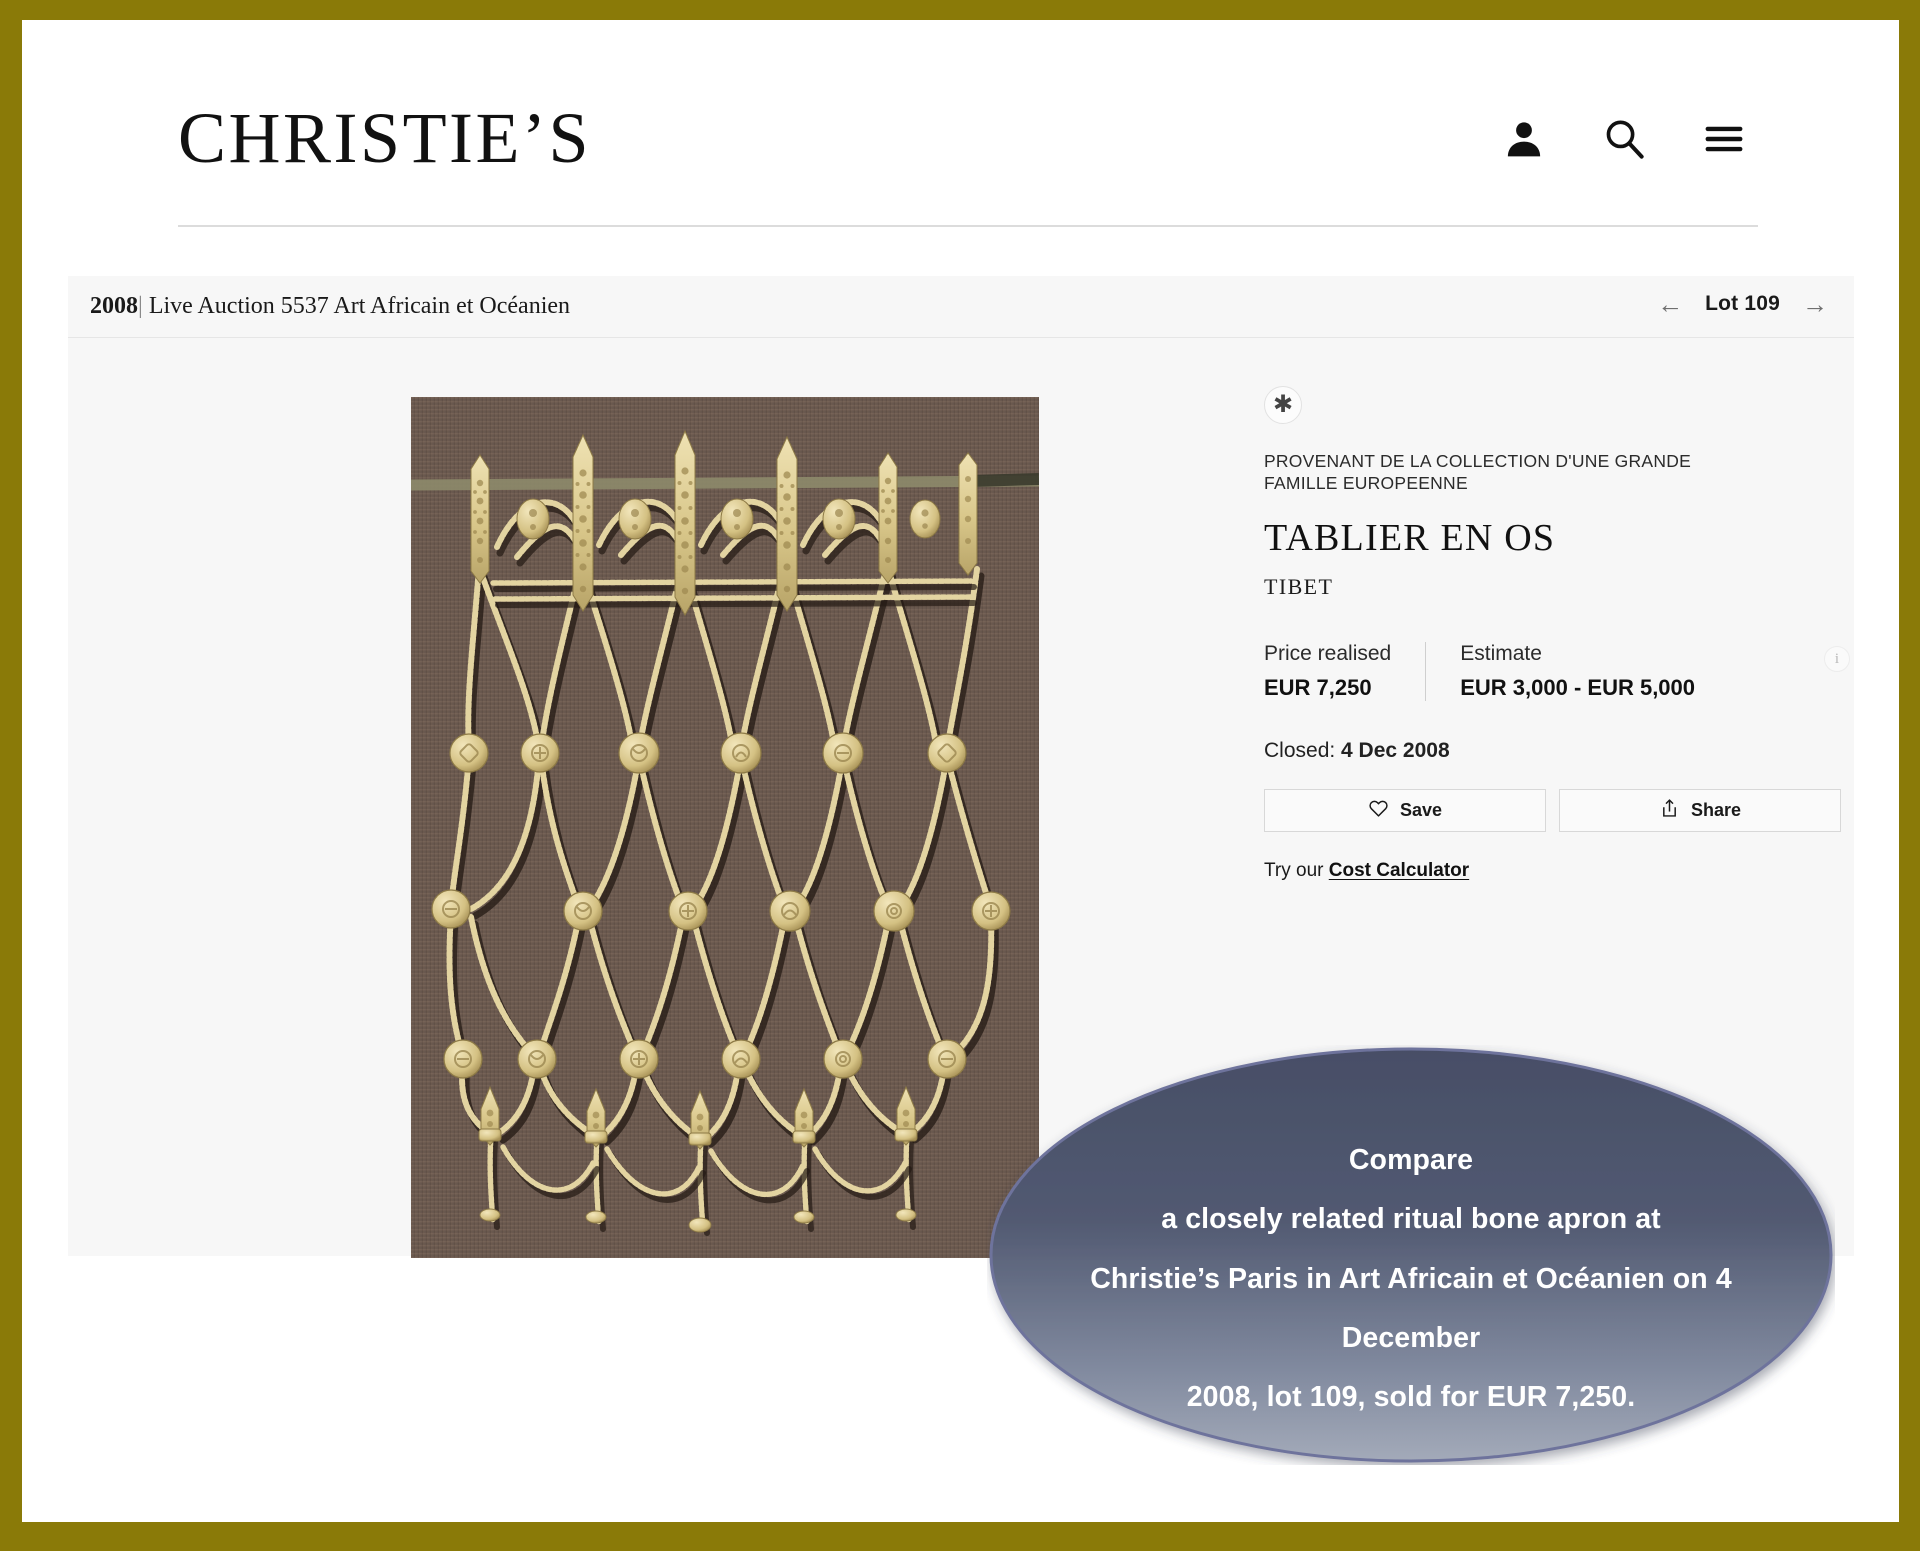  I want to click on price-realised-value: EUR 7,250, so click(1318, 688).